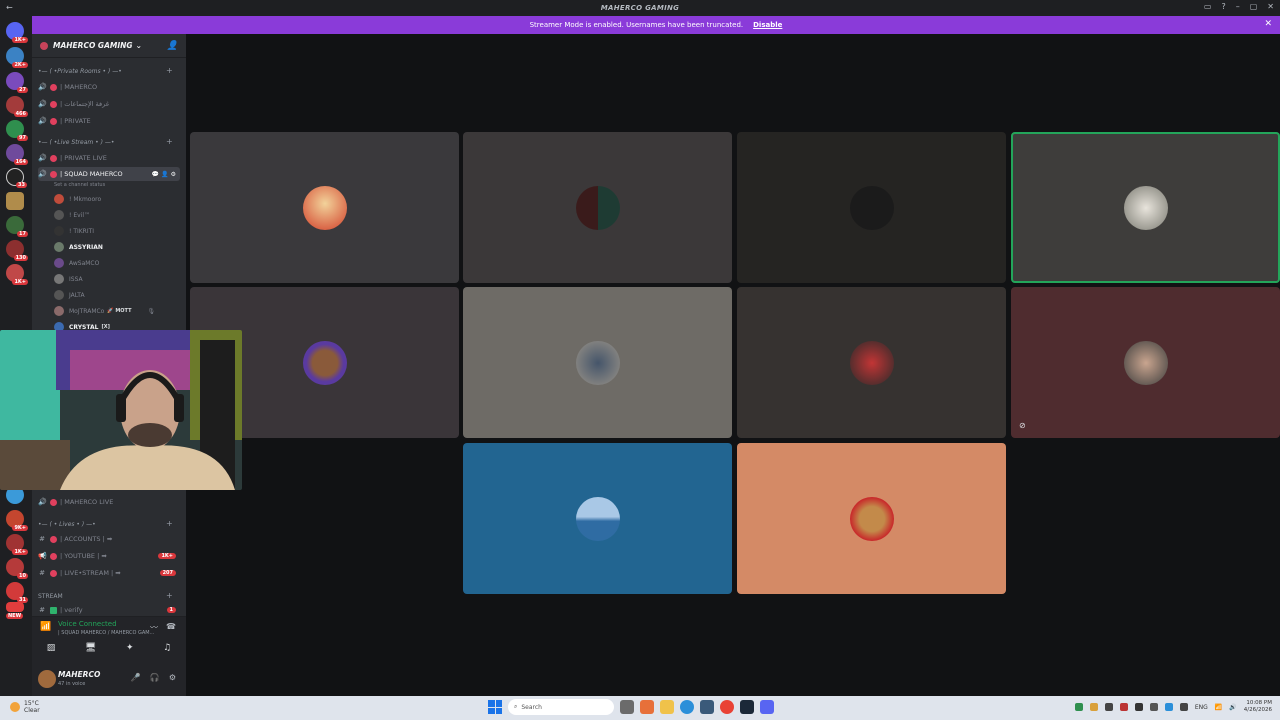 This screenshot has width=1280, height=720. I want to click on voice-user: ! TIKRITI, so click(74, 231).